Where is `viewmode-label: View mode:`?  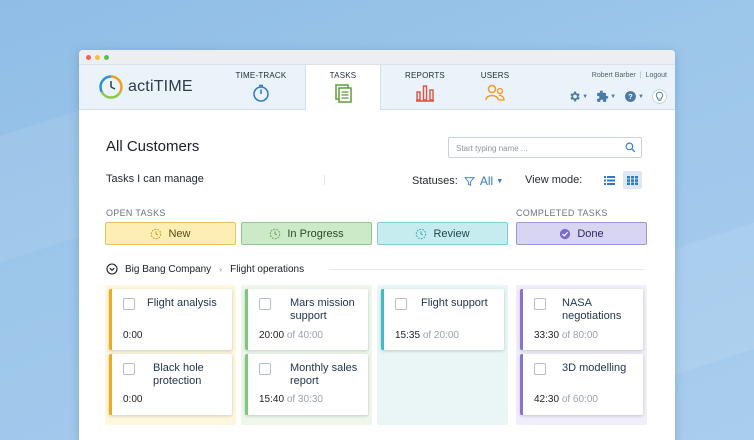 viewmode-label: View mode: is located at coordinates (554, 180).